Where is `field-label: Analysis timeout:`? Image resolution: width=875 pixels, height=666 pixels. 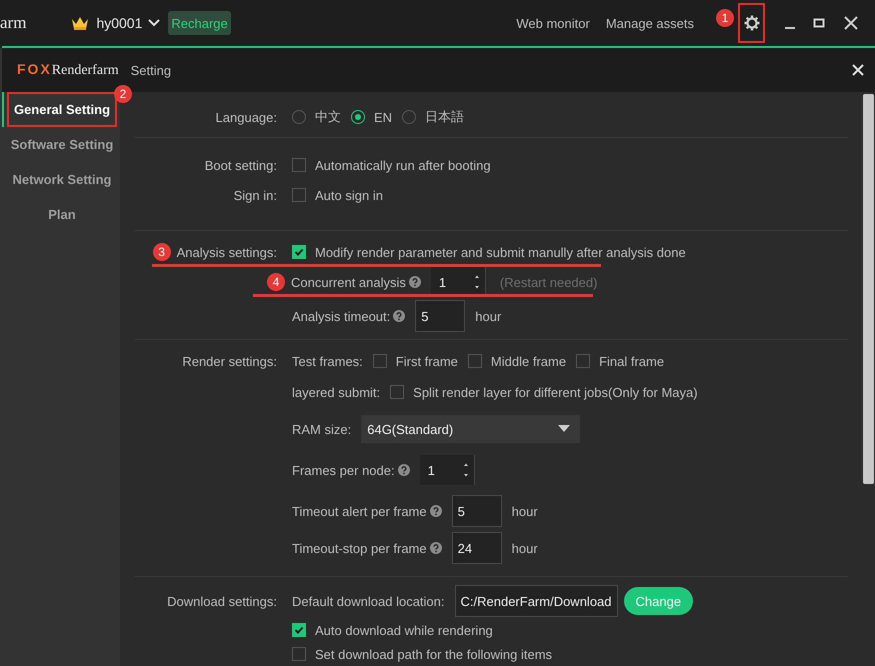 field-label: Analysis timeout: is located at coordinates (341, 316).